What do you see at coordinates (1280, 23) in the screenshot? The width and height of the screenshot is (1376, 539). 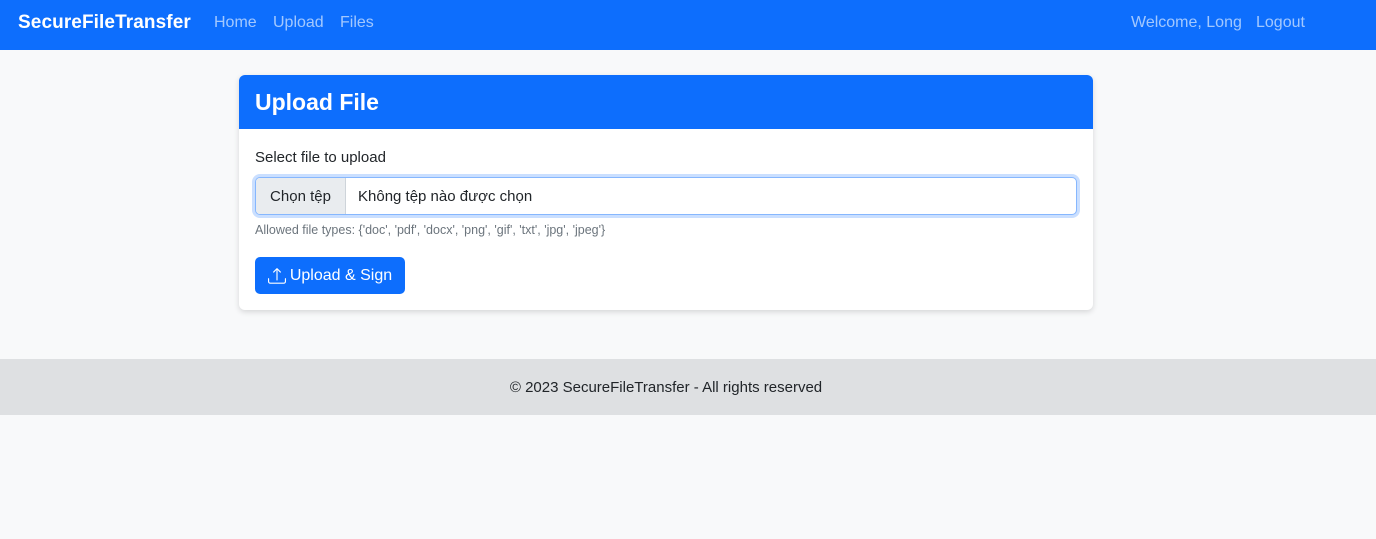 I see `logout-link: Logout` at bounding box center [1280, 23].